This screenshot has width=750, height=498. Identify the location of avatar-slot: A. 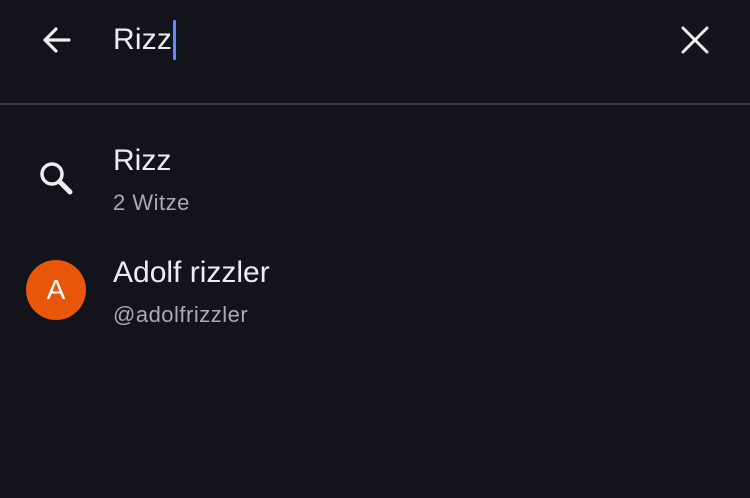
(56, 290).